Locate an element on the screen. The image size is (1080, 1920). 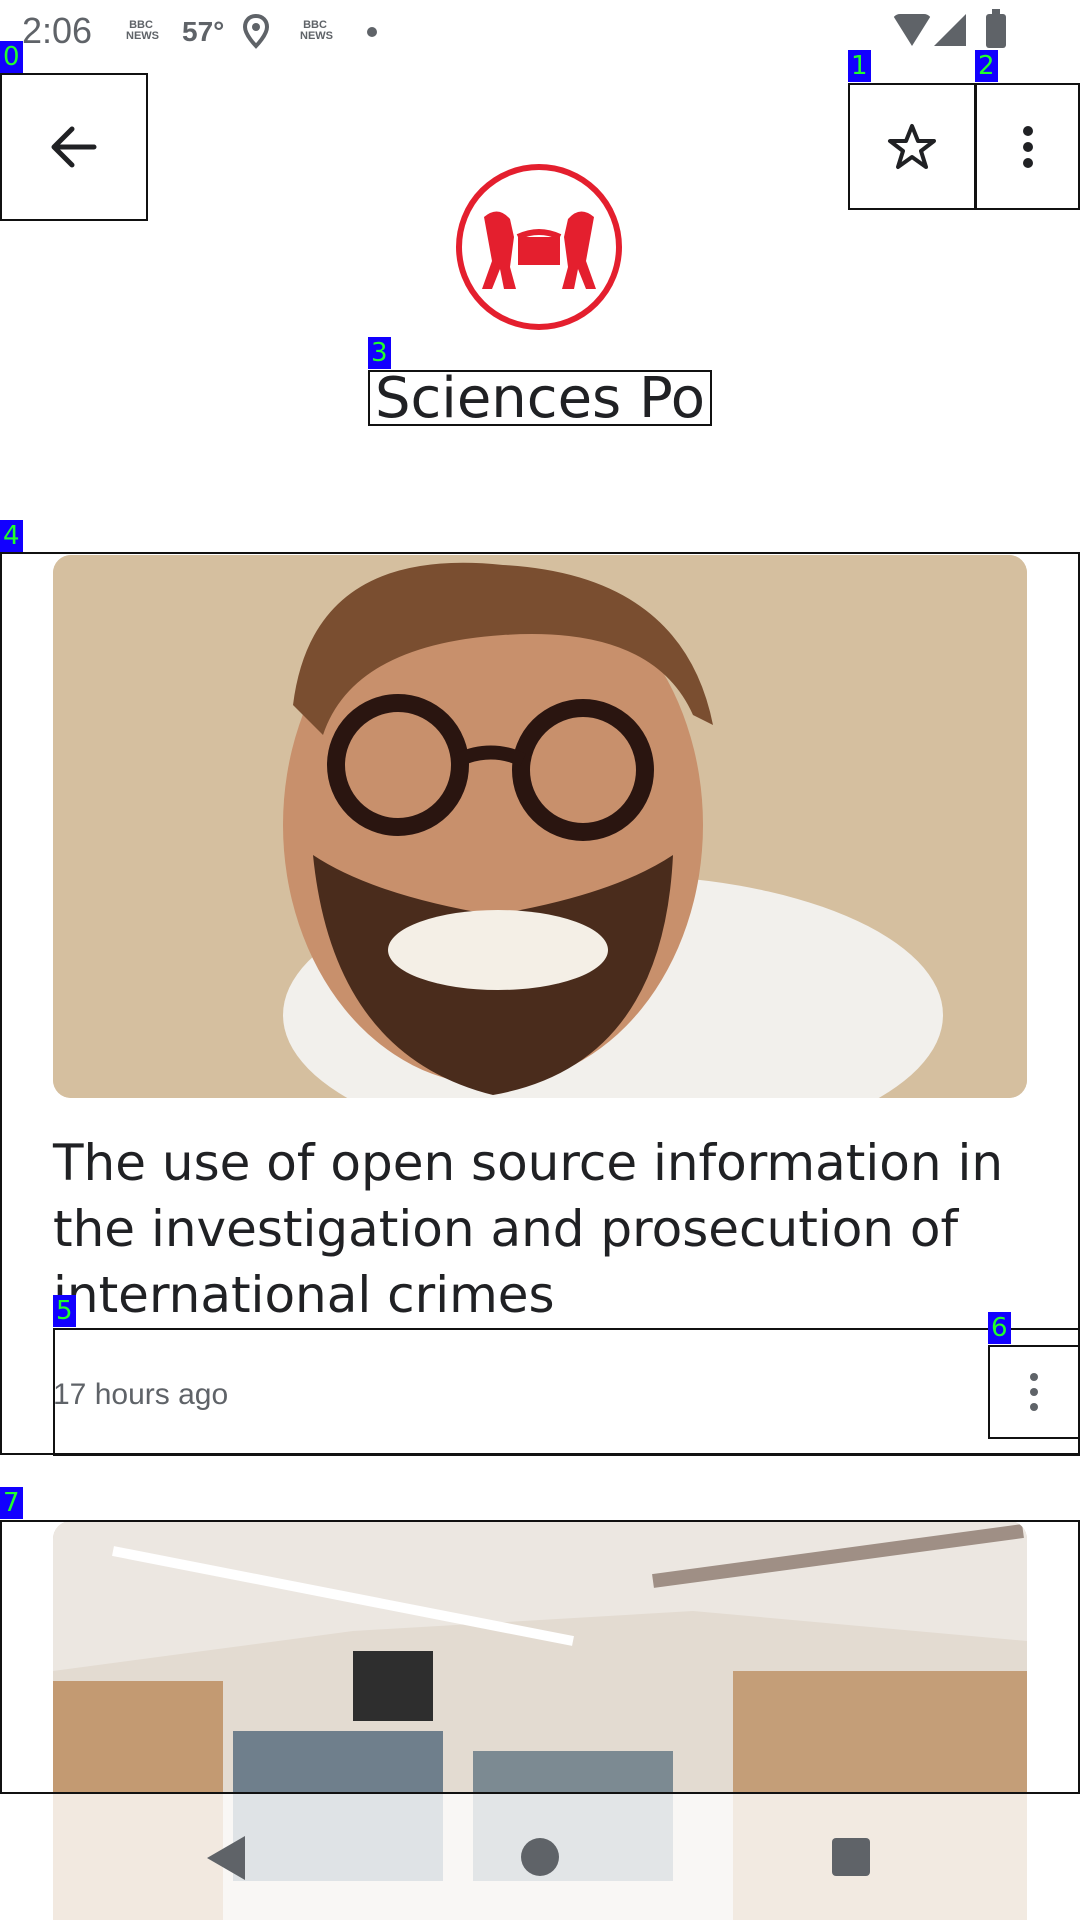
home-circle-icon is located at coordinates (540, 1857).